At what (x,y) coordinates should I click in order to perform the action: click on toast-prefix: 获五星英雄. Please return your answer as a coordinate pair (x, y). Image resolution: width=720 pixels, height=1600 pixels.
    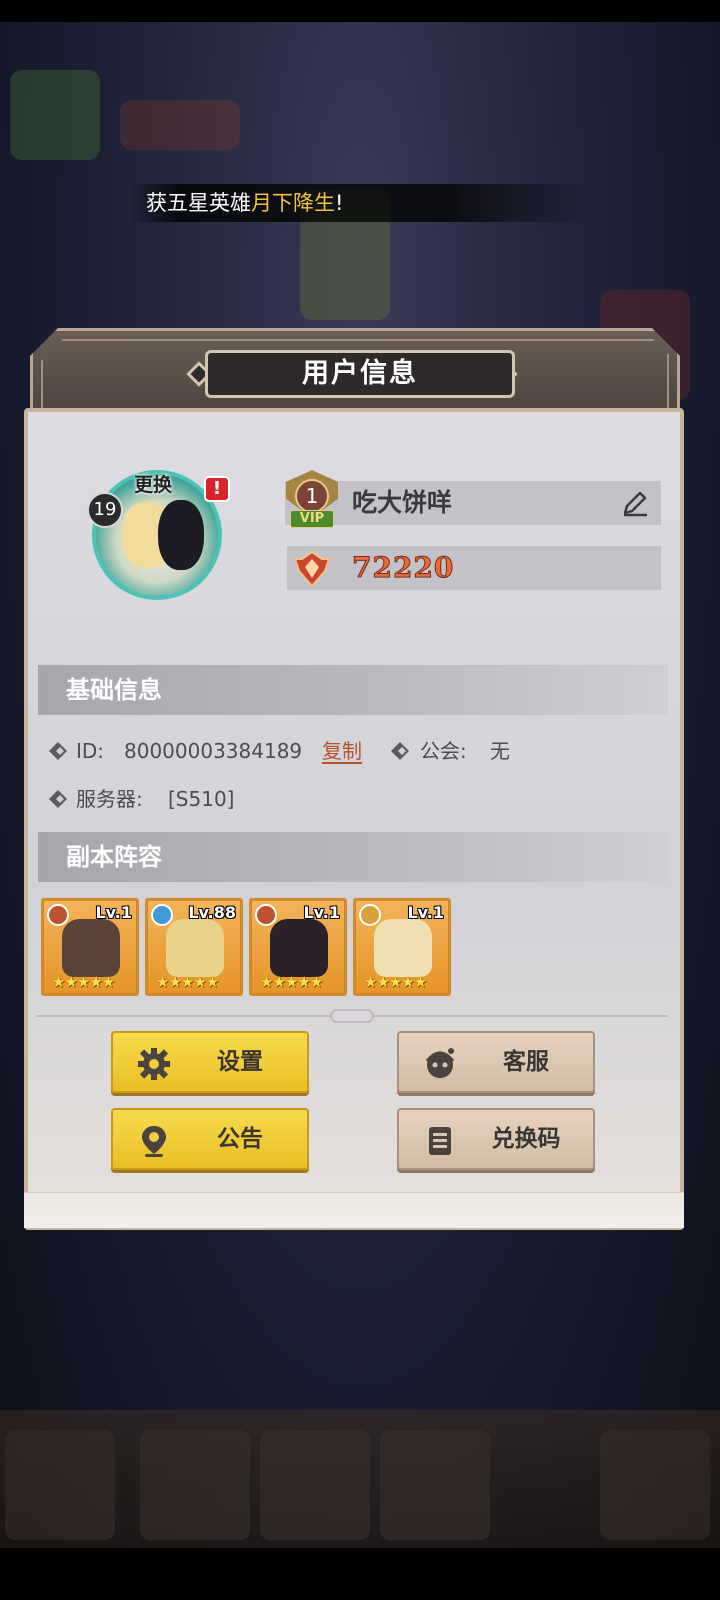
    Looking at the image, I should click on (198, 203).